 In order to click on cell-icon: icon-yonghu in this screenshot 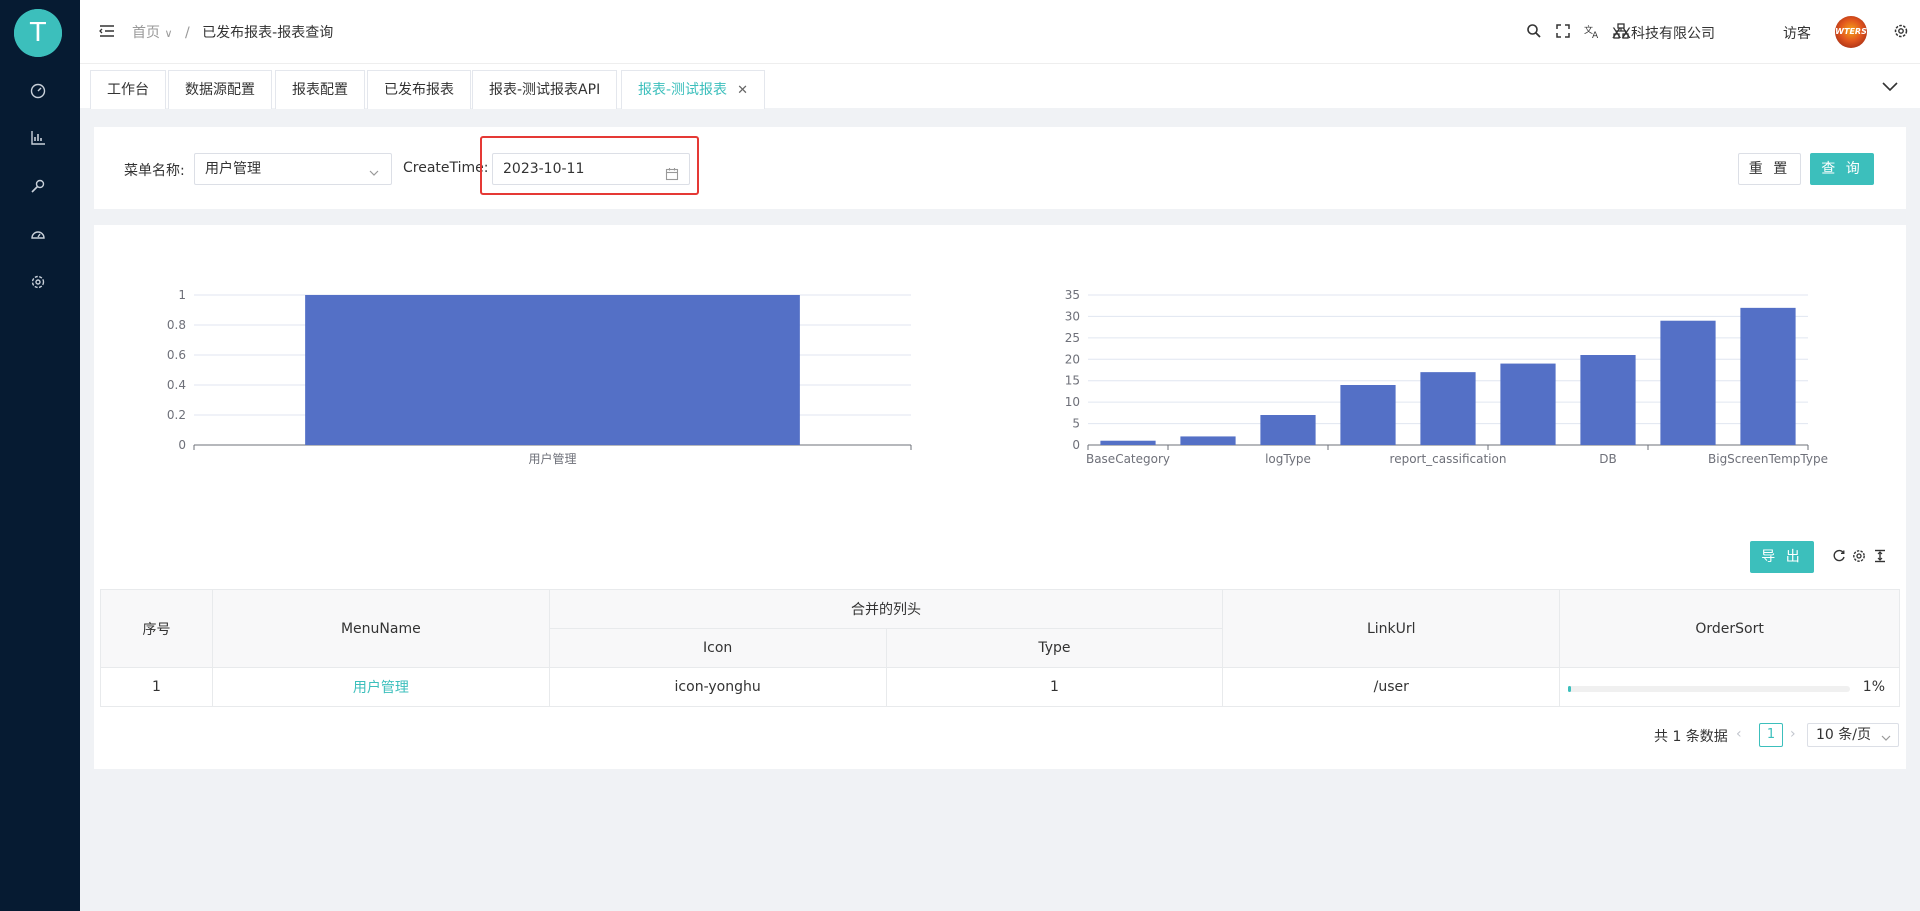, I will do `click(717, 687)`.